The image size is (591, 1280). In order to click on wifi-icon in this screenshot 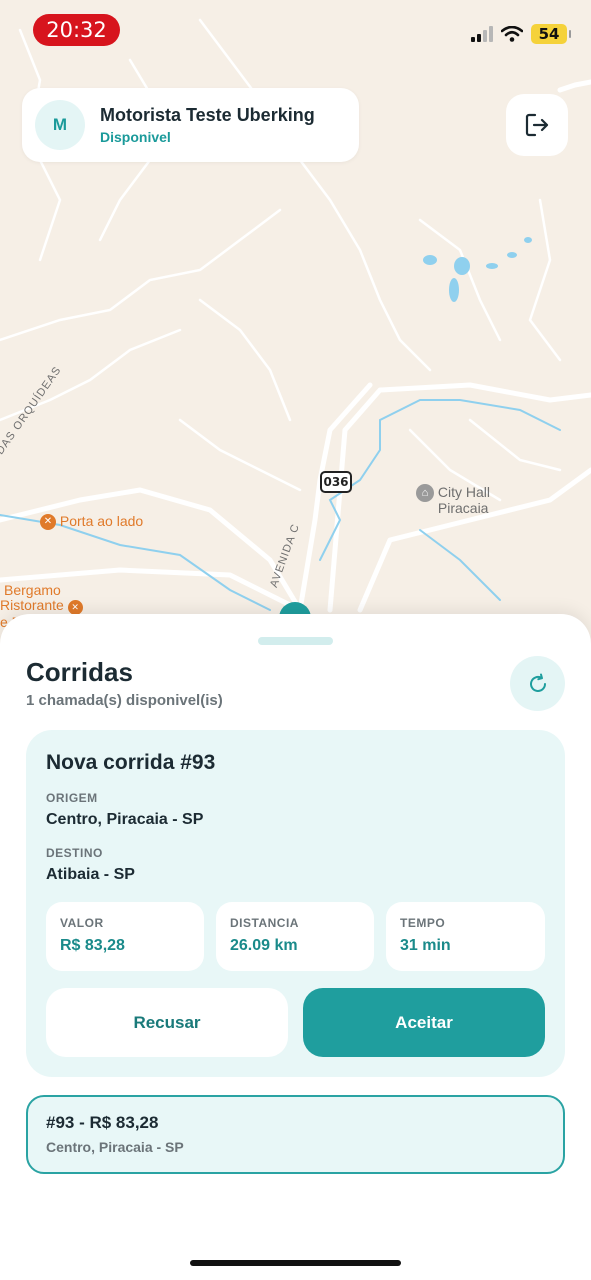, I will do `click(512, 34)`.